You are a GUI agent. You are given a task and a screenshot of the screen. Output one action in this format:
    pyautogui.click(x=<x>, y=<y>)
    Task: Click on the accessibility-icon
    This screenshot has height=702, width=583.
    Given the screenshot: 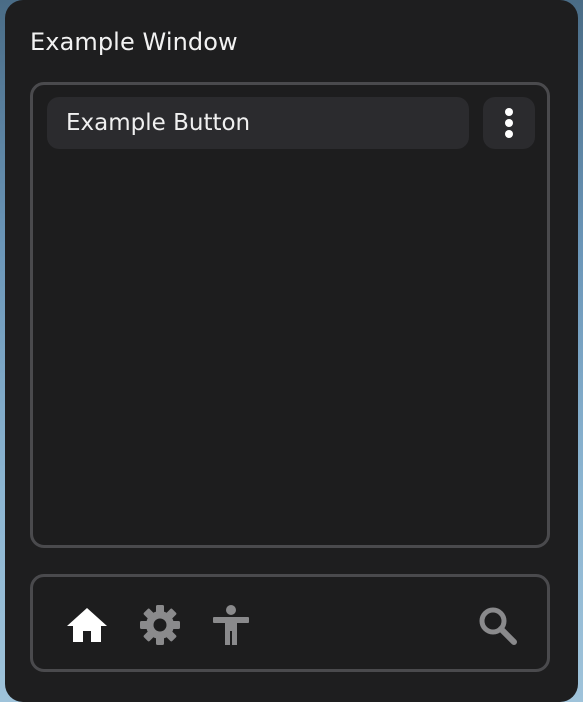 What is the action you would take?
    pyautogui.click(x=231, y=625)
    